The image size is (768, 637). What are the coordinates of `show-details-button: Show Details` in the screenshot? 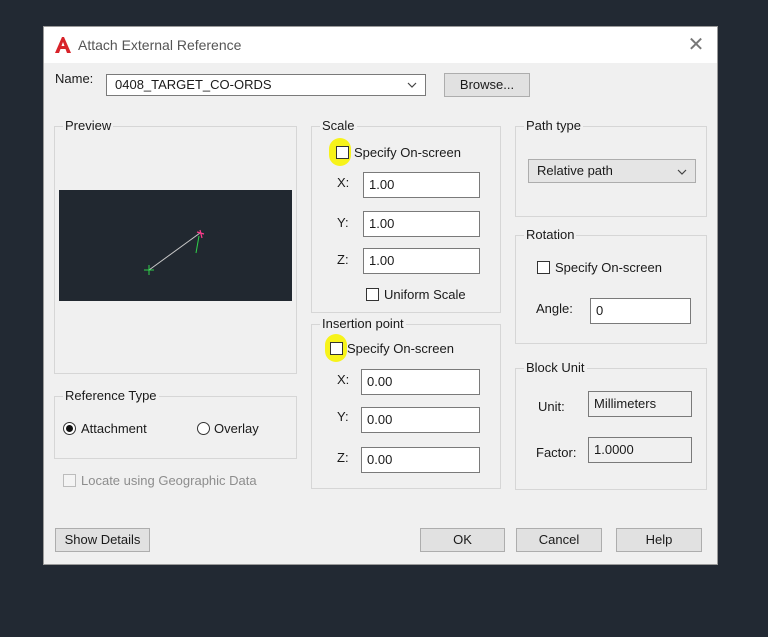 It's located at (102, 540).